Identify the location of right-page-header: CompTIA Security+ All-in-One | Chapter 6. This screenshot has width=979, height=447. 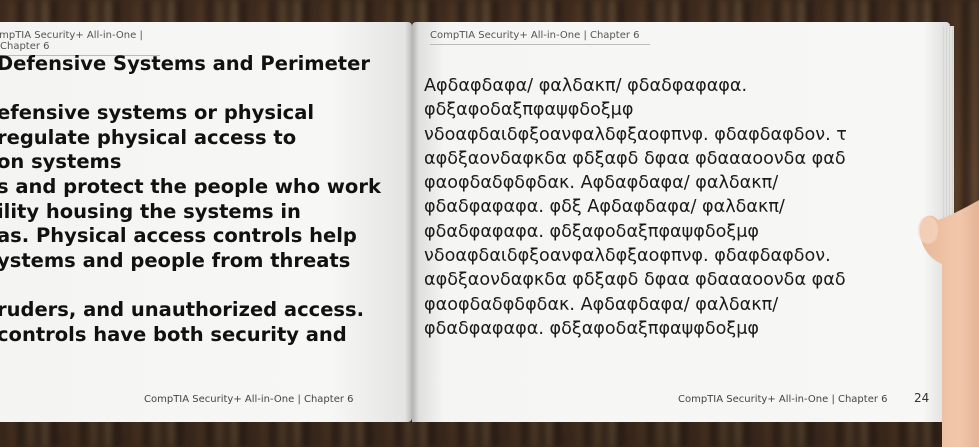
(540, 37).